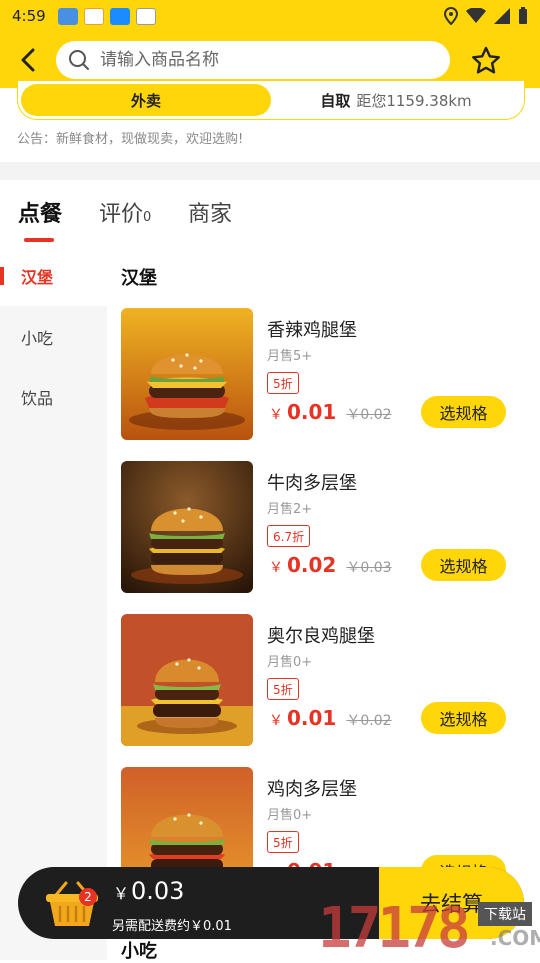 The height and width of the screenshot is (963, 540). I want to click on discount-badge: 6.7折, so click(289, 536).